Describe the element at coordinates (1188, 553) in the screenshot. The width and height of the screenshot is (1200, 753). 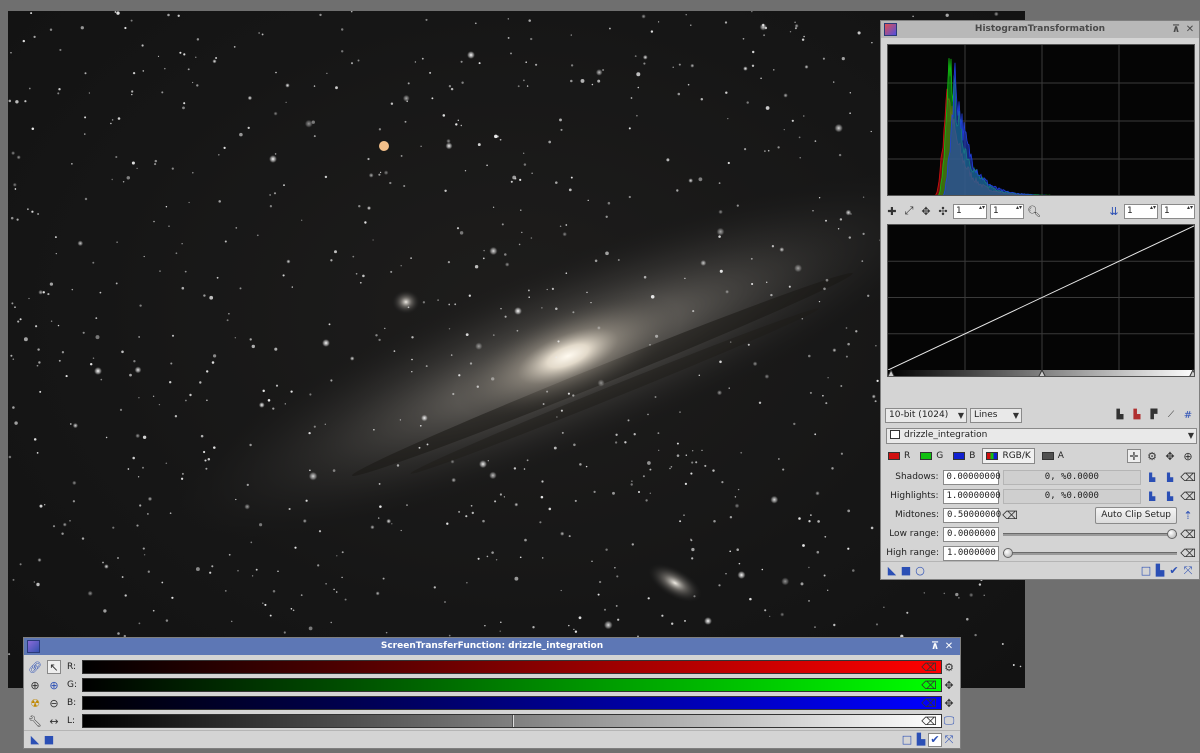
I see `high-range-reset-icon: ⌫` at that location.